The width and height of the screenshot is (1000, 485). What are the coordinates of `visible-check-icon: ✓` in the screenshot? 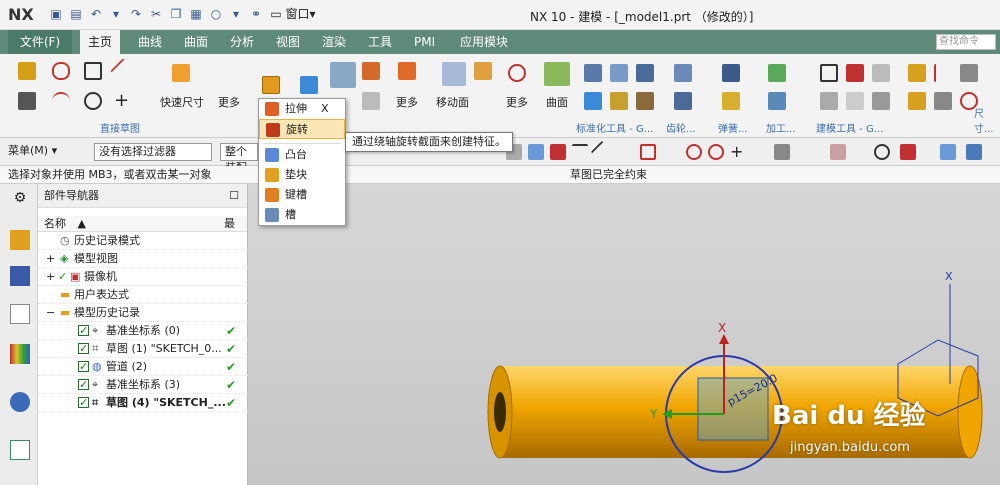 It's located at (62, 277).